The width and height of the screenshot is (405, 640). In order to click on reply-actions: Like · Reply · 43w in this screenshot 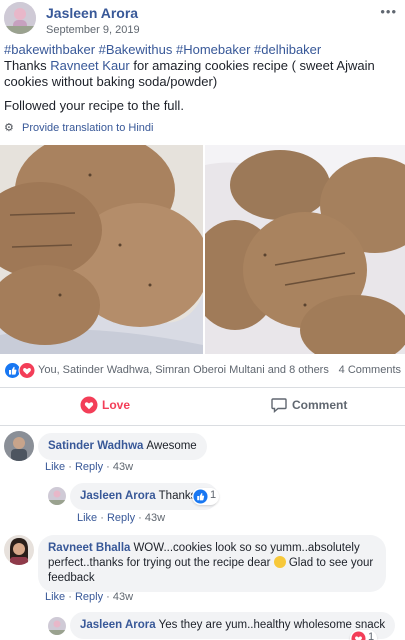, I will do `click(121, 518)`.